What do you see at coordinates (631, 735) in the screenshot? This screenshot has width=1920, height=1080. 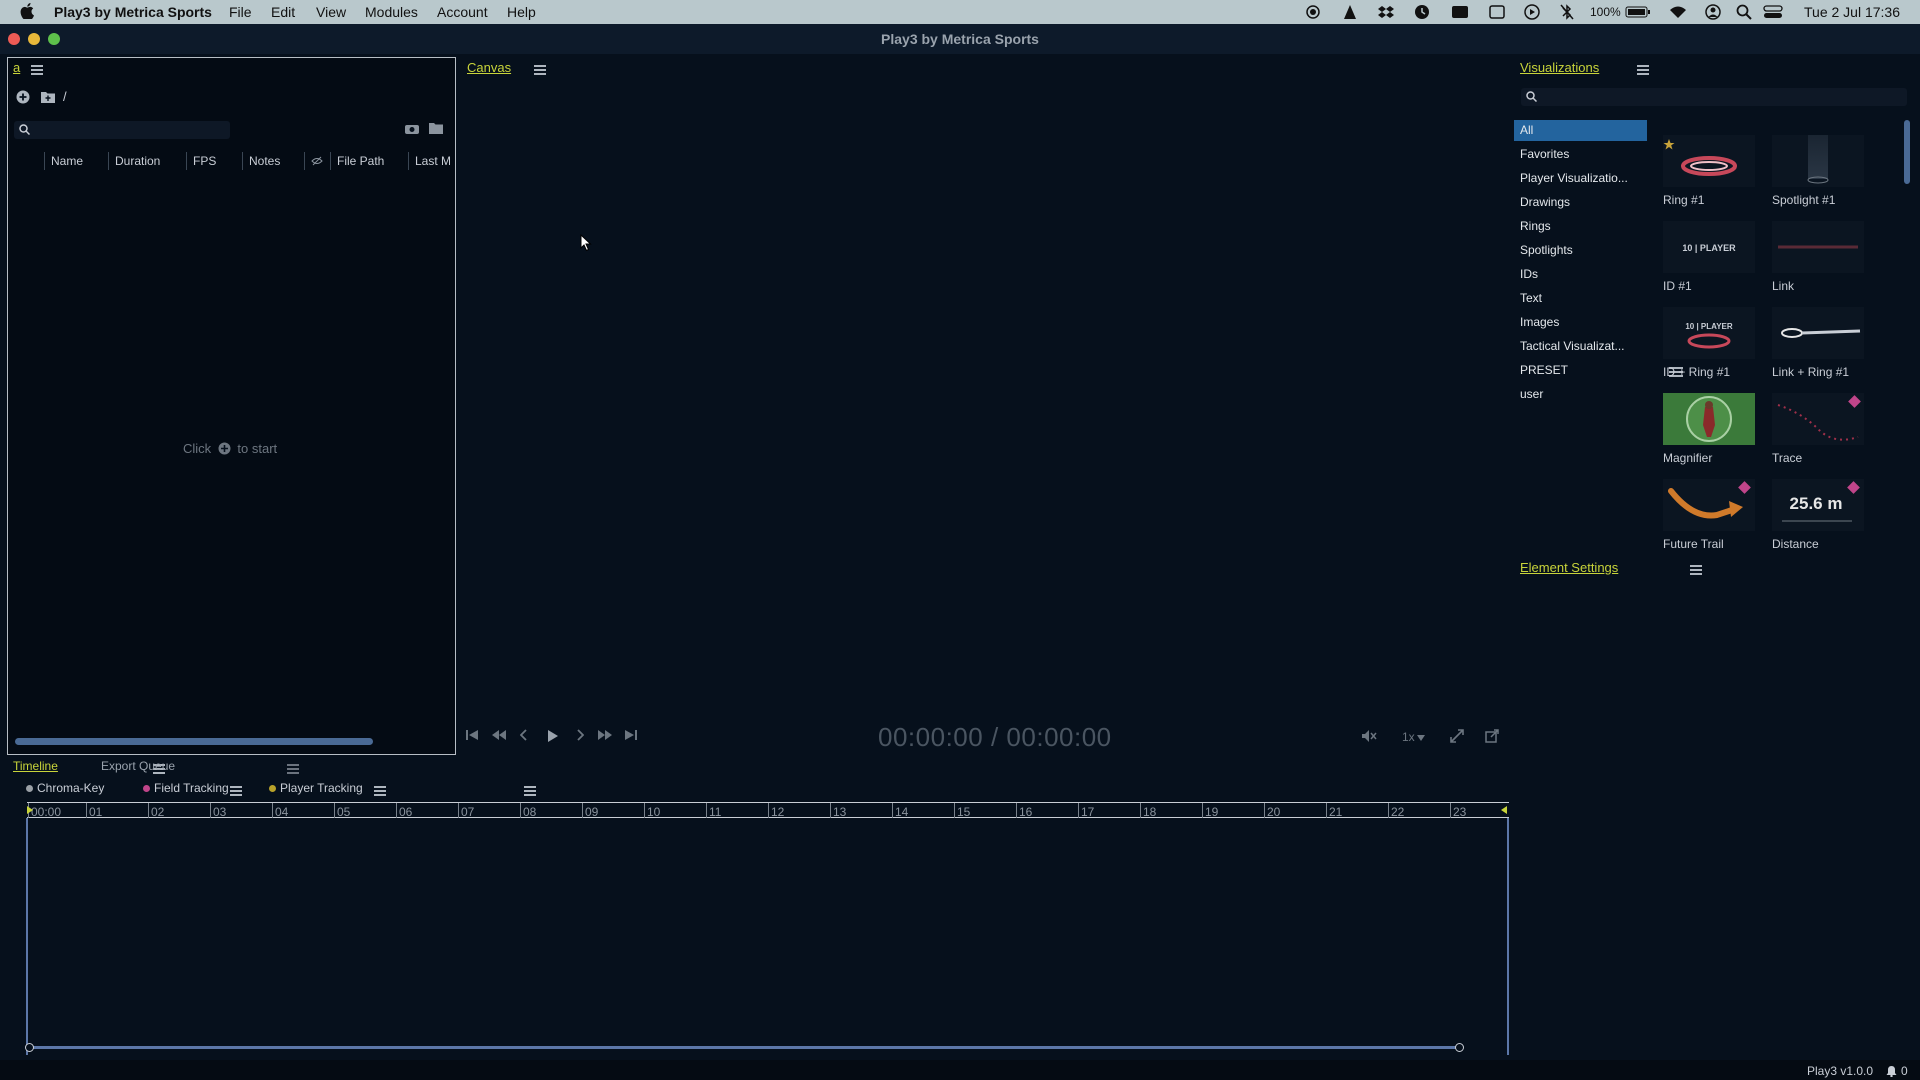 I see `skip-to-end-icon` at bounding box center [631, 735].